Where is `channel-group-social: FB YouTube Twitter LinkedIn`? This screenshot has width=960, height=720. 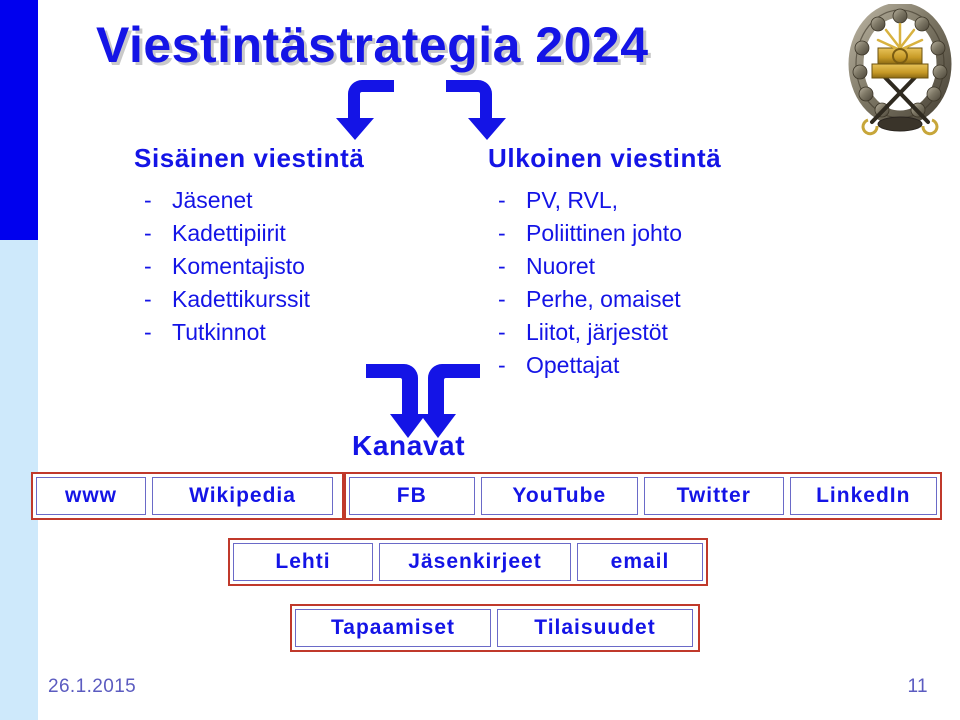 channel-group-social: FB YouTube Twitter LinkedIn is located at coordinates (643, 496).